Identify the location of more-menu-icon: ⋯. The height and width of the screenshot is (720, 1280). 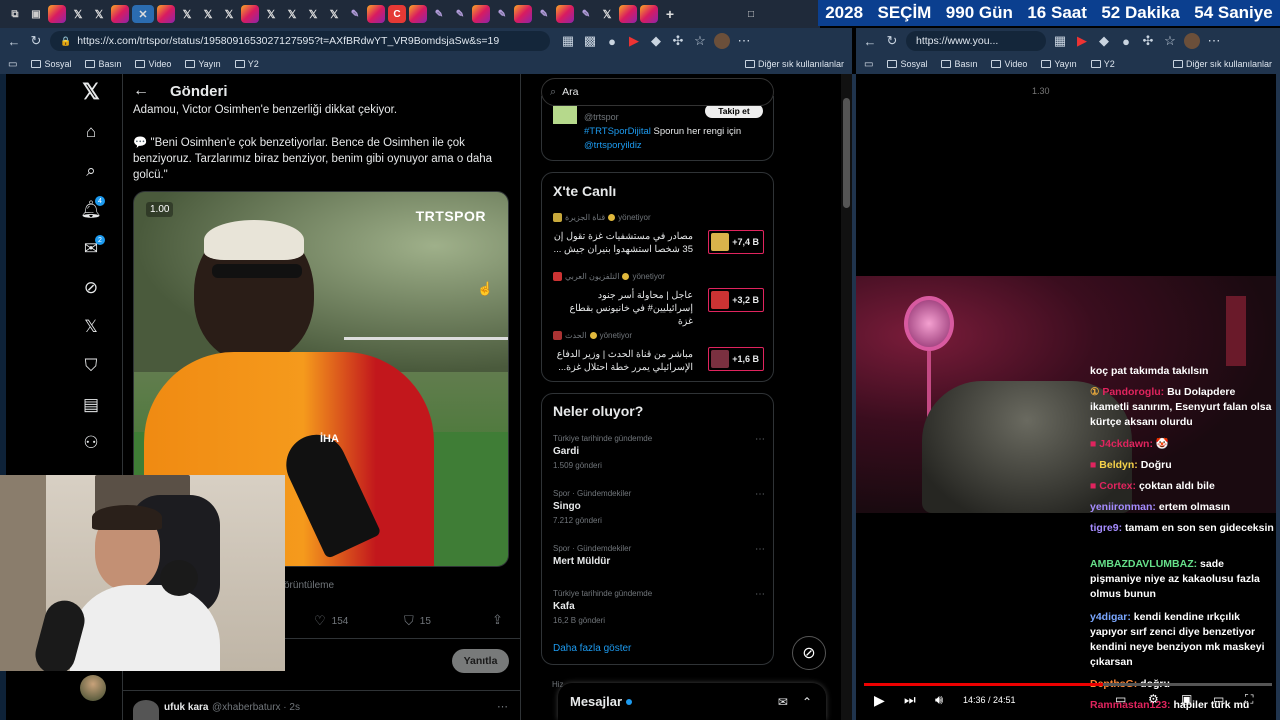
(744, 41).